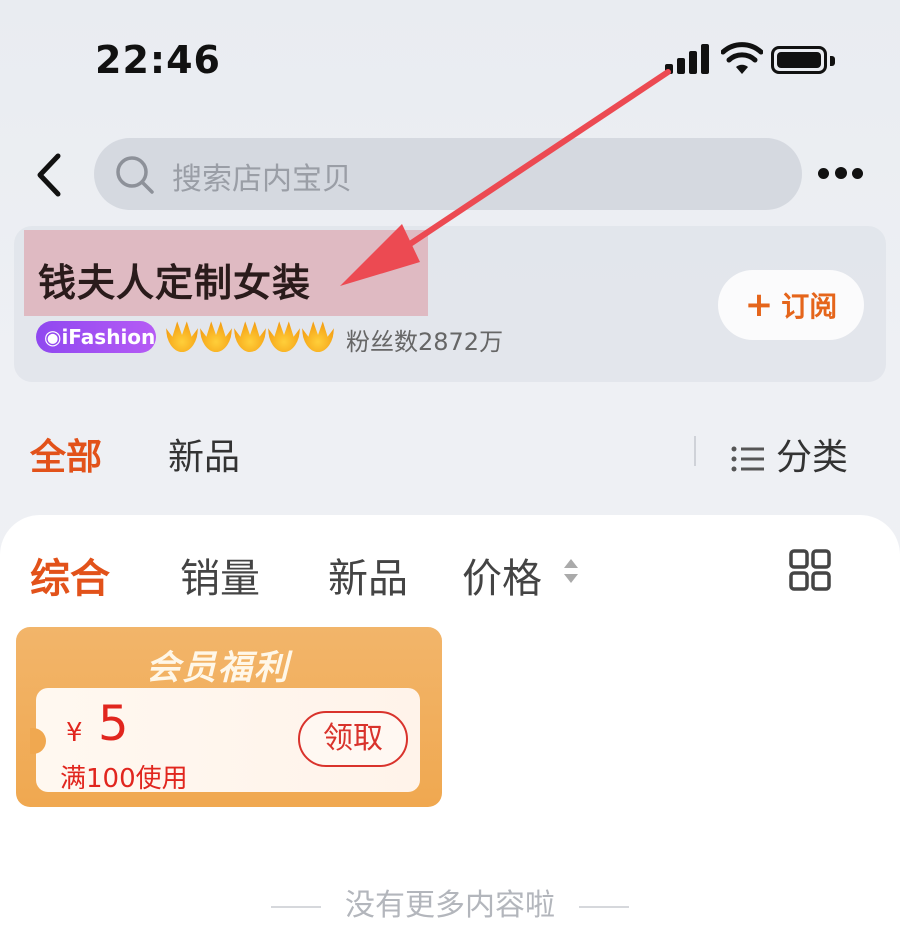 The height and width of the screenshot is (934, 900). Describe the element at coordinates (695, 451) in the screenshot. I see `divider` at that location.